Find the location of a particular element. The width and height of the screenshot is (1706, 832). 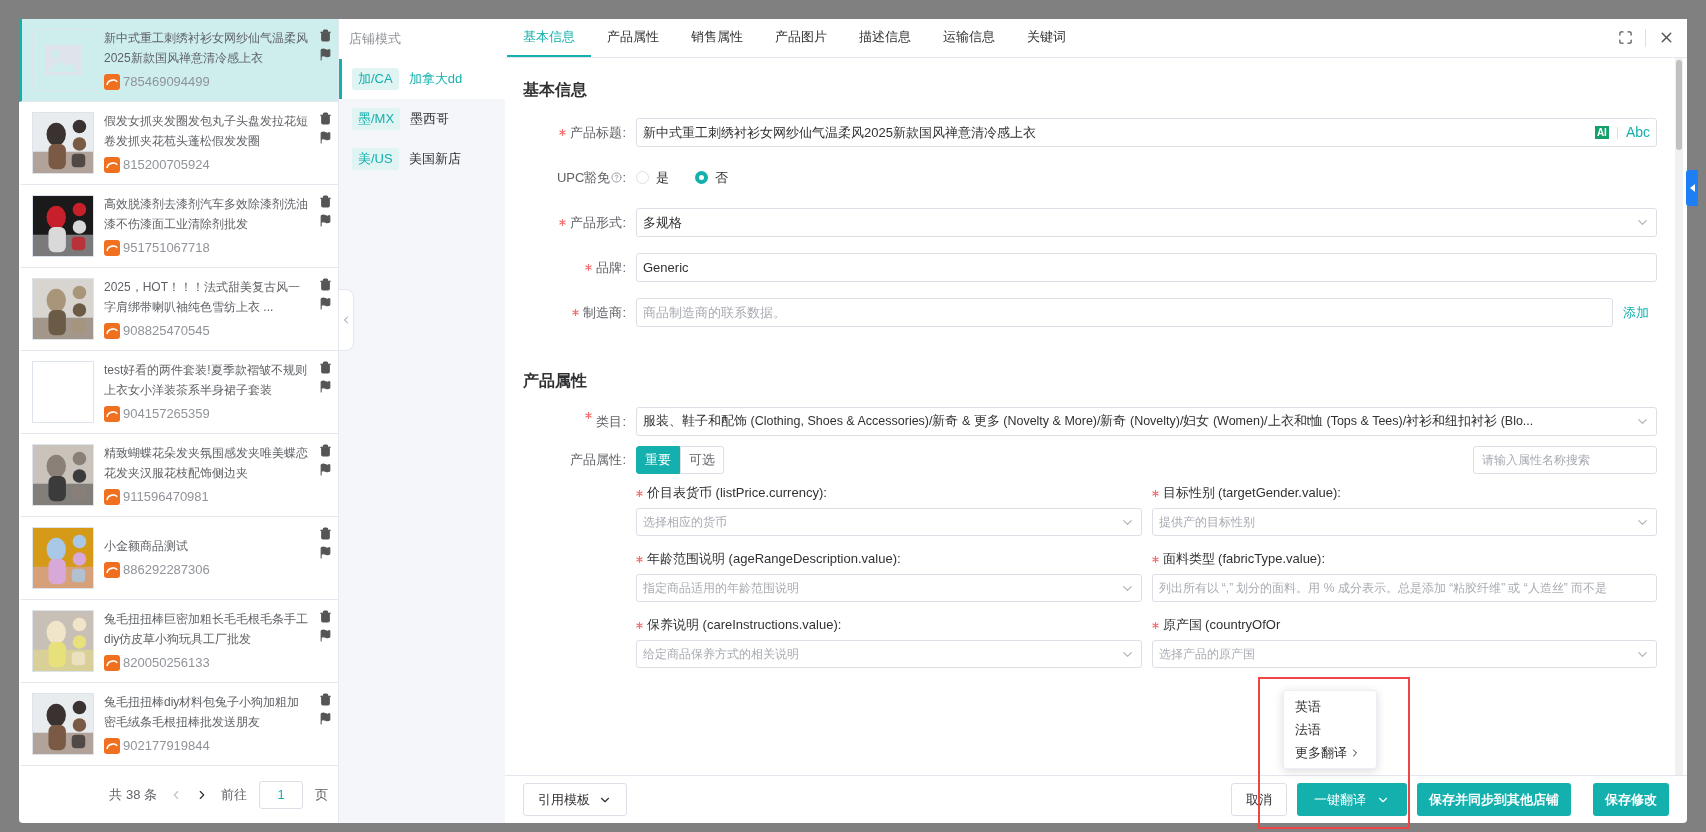

tab: 描述信息 is located at coordinates (885, 38).